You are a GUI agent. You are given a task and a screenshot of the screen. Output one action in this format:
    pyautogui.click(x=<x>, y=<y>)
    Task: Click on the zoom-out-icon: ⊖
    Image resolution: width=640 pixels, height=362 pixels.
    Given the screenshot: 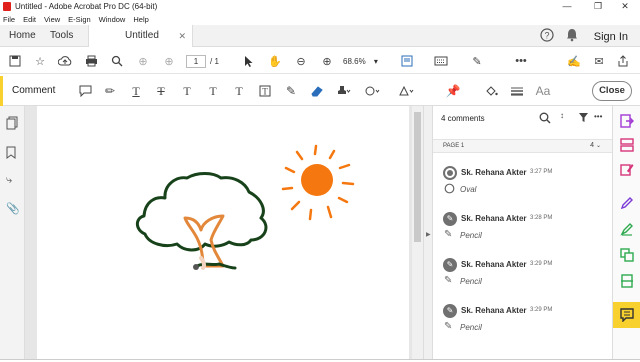 What is the action you would take?
    pyautogui.click(x=301, y=61)
    